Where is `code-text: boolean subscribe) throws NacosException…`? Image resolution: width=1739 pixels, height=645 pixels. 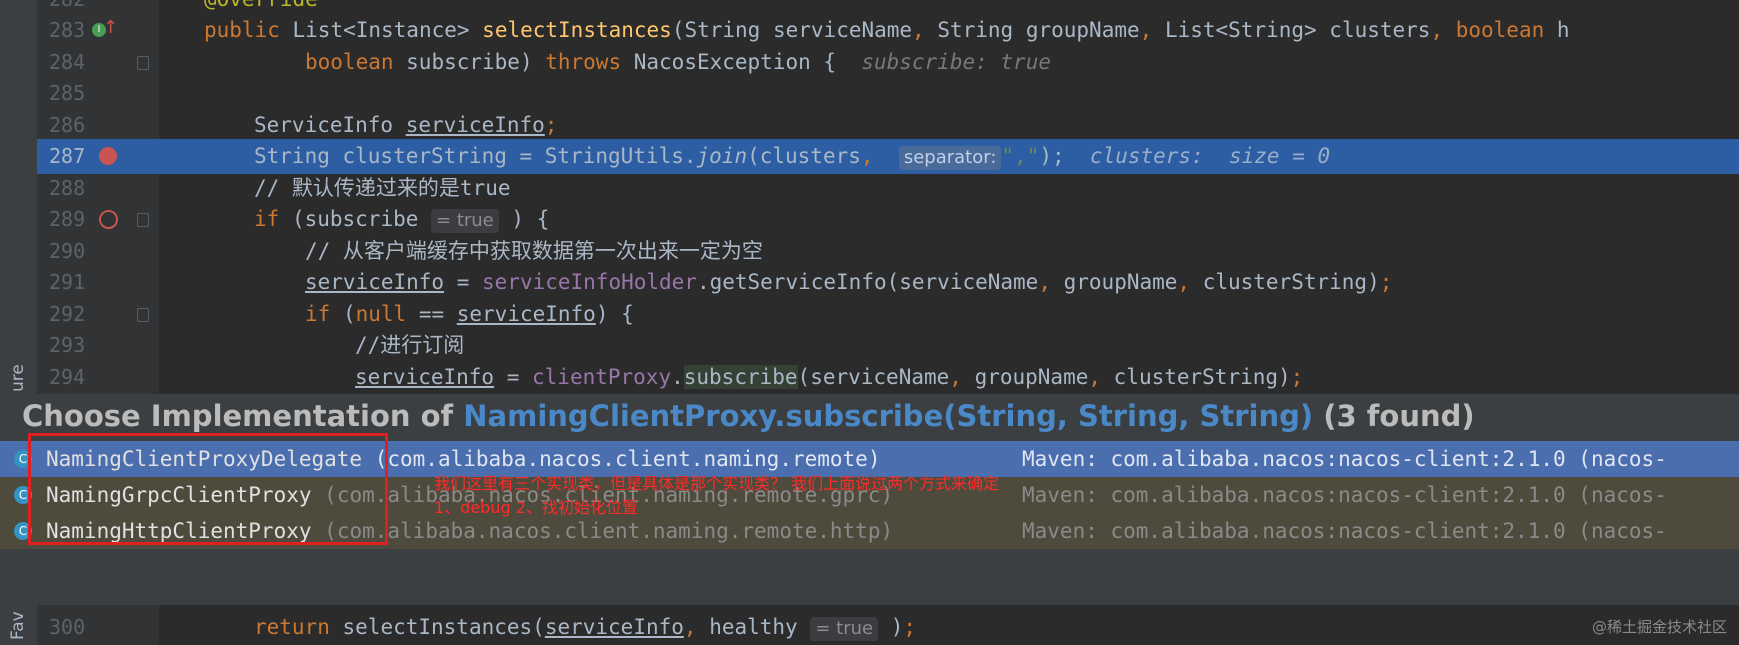
code-text: boolean subscribe) throws NacosException… is located at coordinates (678, 62).